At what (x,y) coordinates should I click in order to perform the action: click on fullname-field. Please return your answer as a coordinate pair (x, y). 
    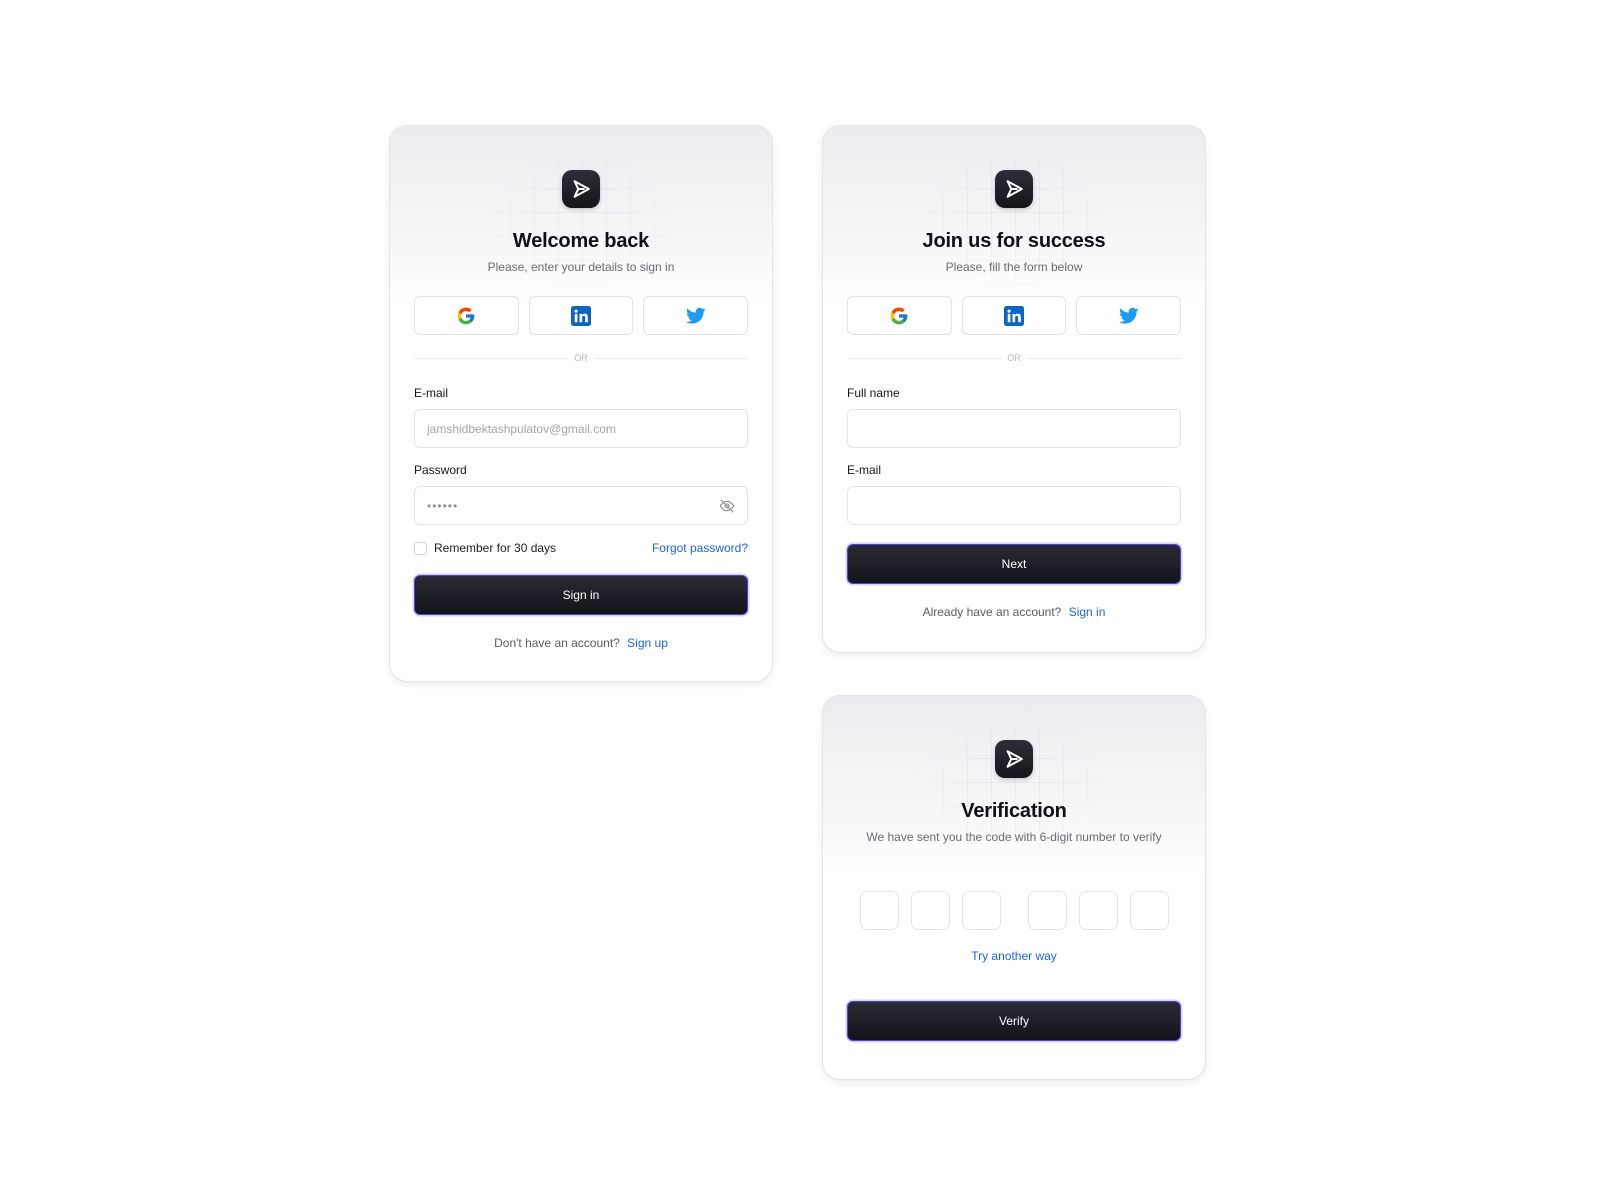
    Looking at the image, I should click on (1014, 428).